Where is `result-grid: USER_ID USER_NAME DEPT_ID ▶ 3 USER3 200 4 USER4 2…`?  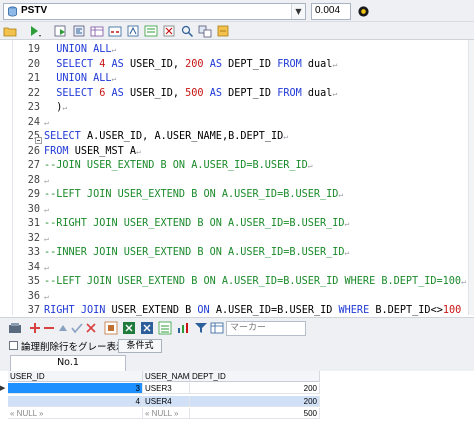 result-grid: USER_ID USER_NAME DEPT_ID ▶ 3 USER3 200 4 USER4 2… is located at coordinates (237, 401).